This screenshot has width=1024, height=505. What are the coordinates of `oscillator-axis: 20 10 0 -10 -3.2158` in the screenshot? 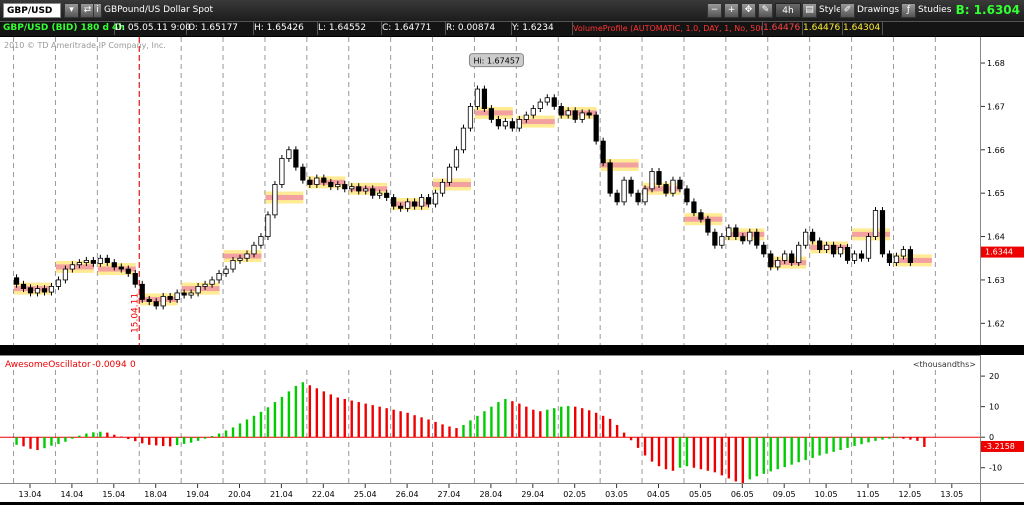 It's located at (1002, 419).